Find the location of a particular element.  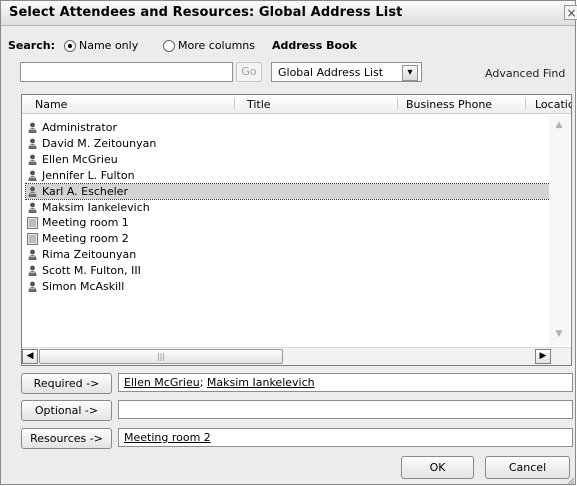

list-item-name: Simon McAskill is located at coordinates (83, 286).